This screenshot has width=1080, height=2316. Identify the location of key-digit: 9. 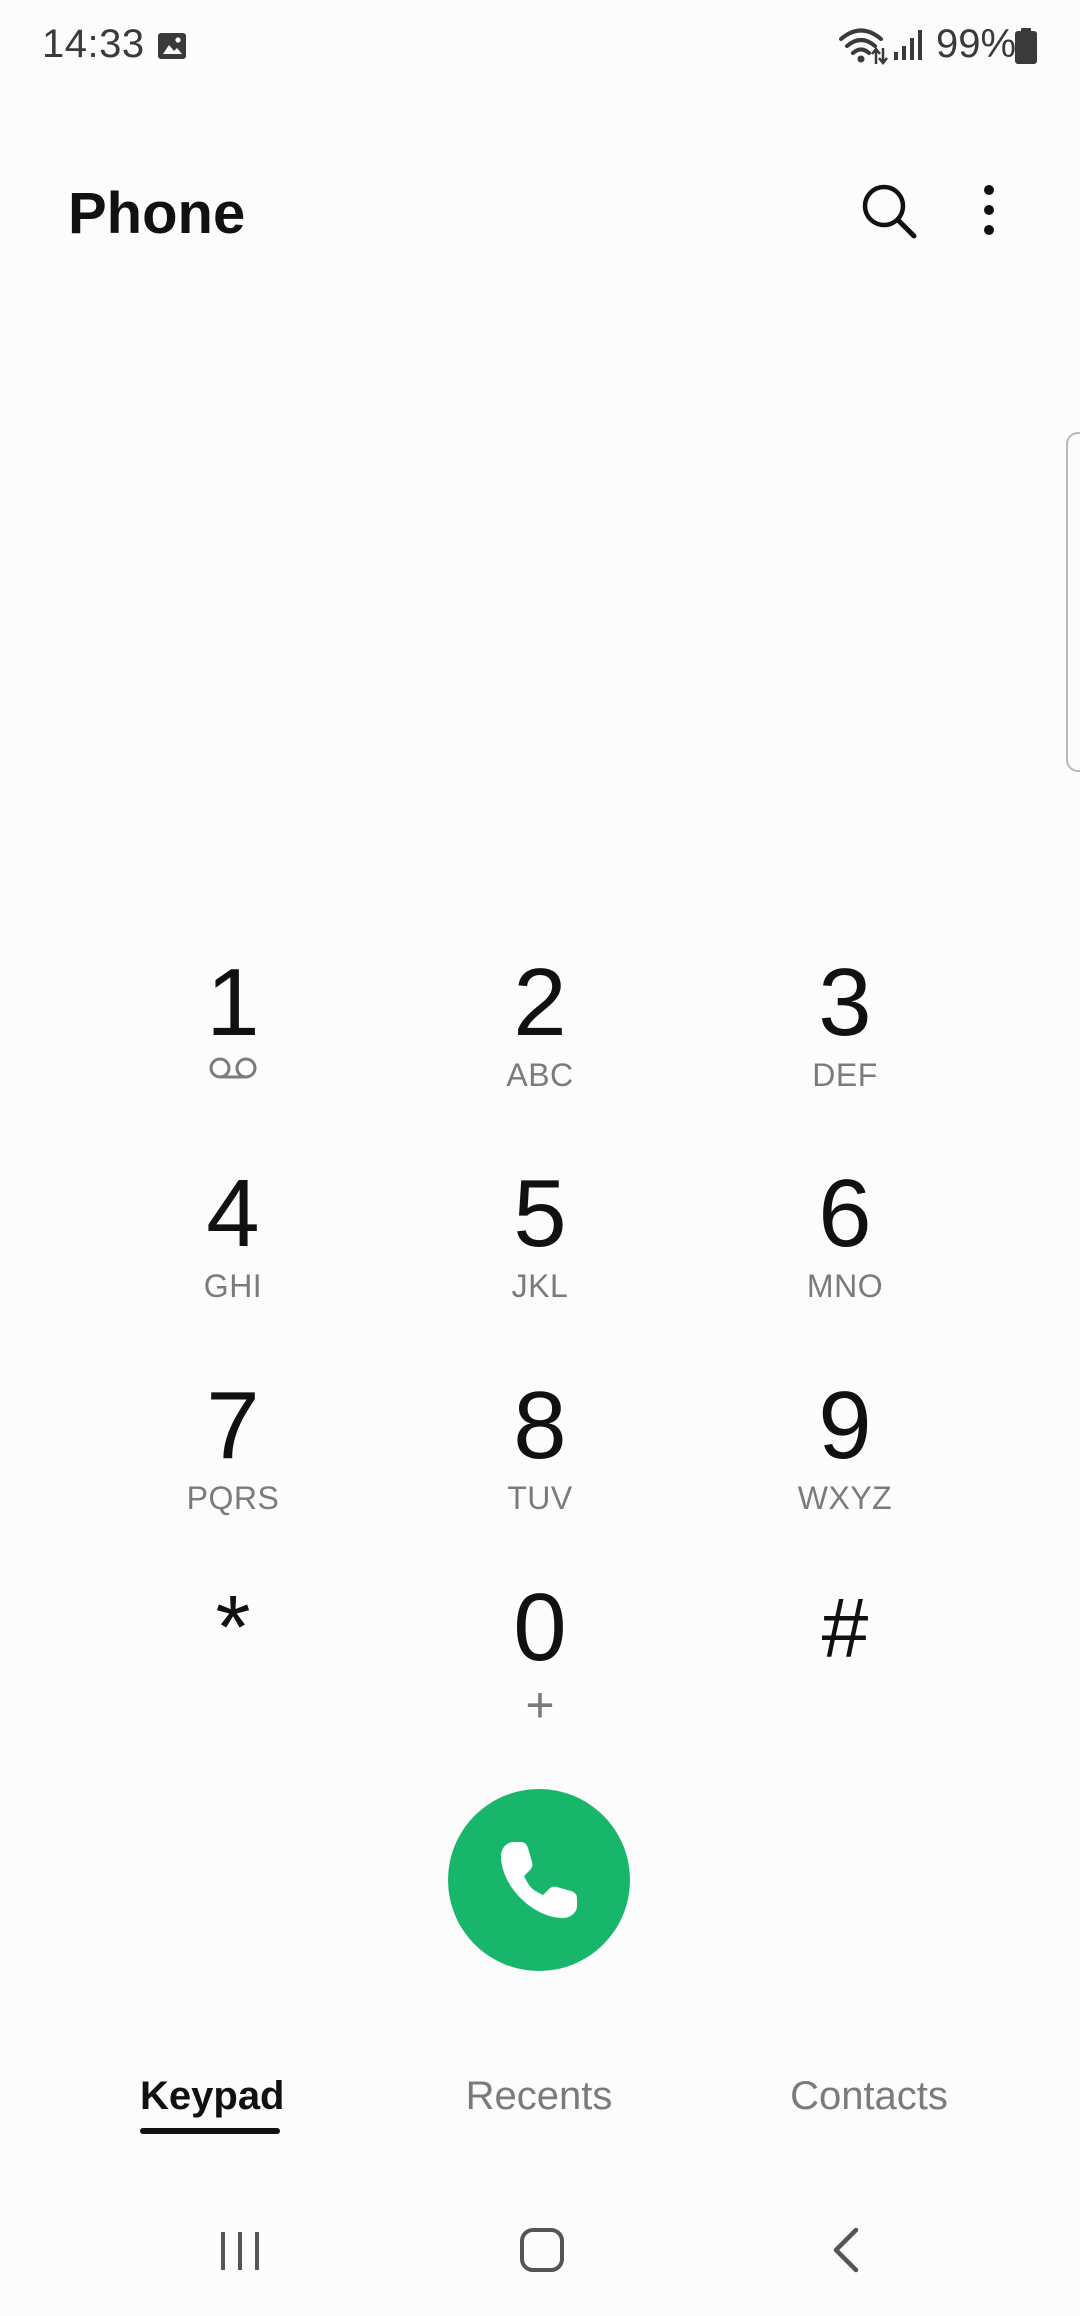
(845, 1425).